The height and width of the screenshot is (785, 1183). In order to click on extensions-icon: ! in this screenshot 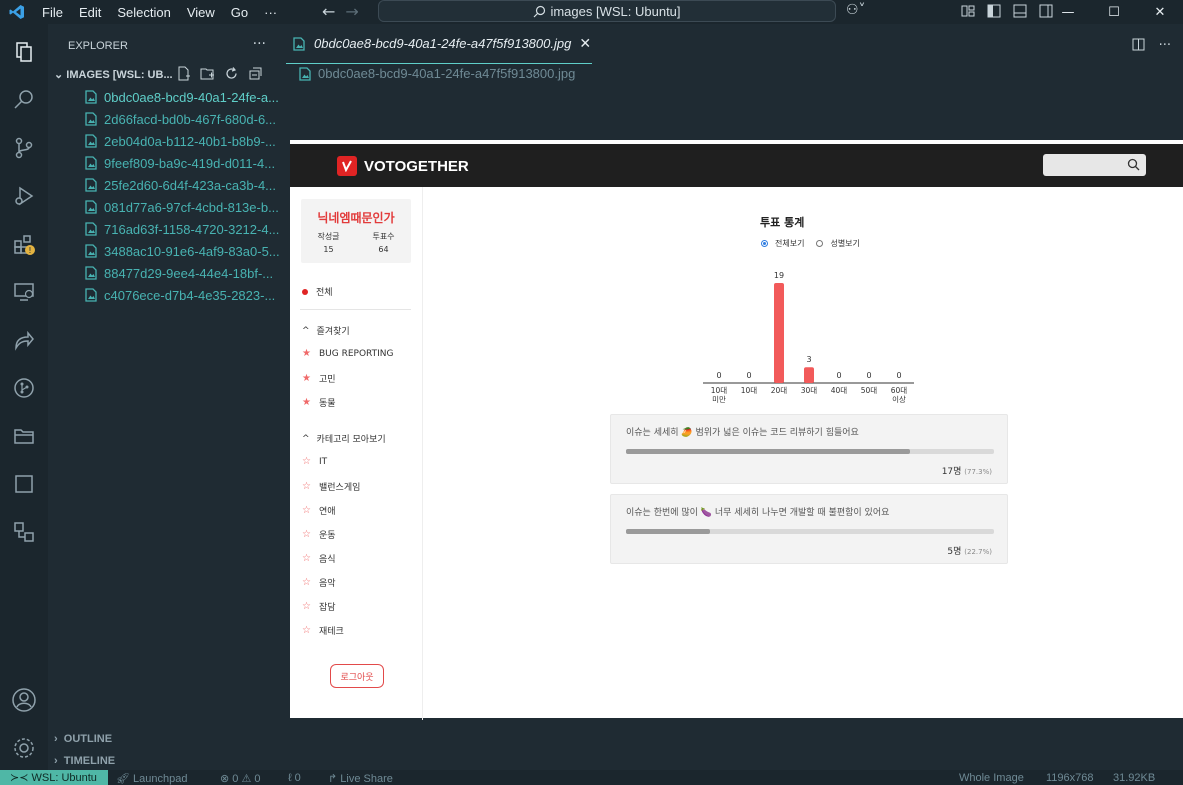, I will do `click(24, 244)`.